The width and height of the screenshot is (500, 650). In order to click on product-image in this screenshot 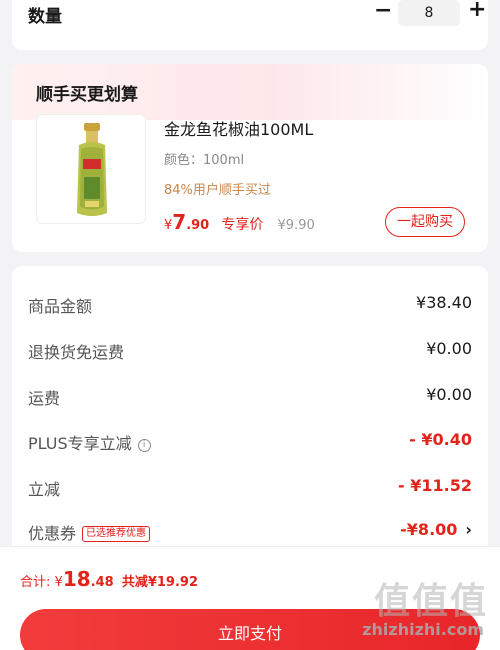, I will do `click(91, 169)`.